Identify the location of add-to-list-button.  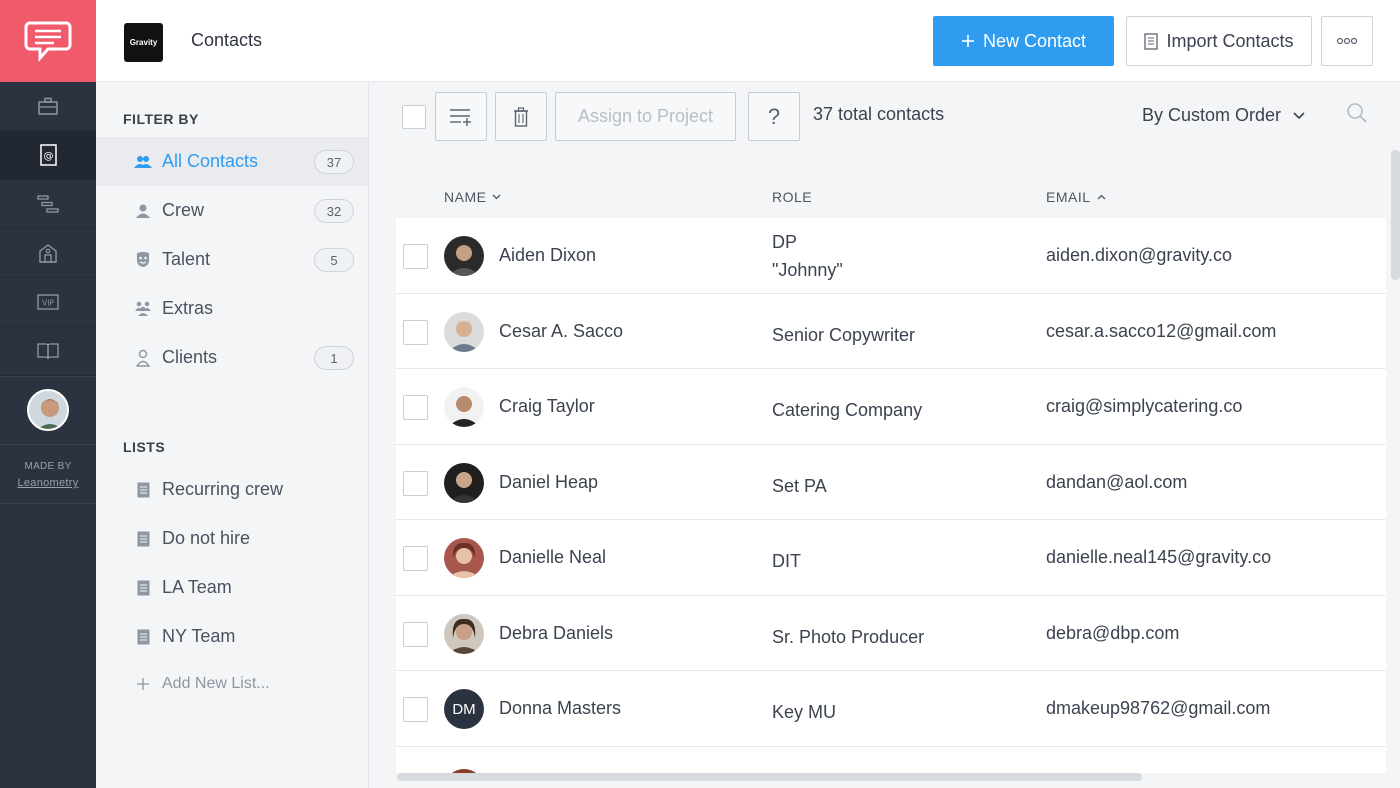
(461, 116).